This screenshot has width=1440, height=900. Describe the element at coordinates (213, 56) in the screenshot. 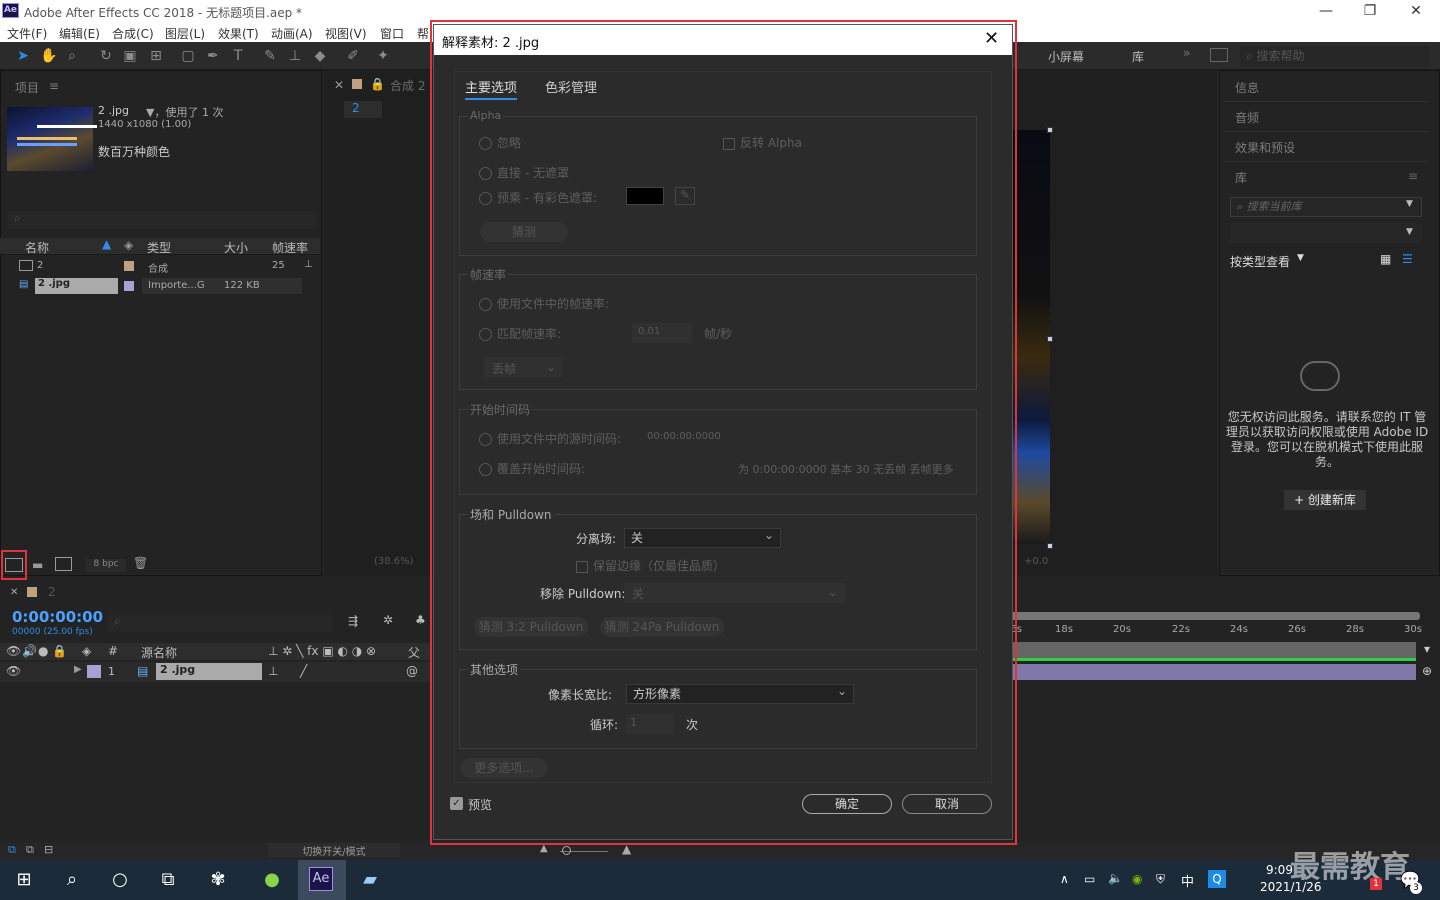

I see `pen-tool-icon: ✒` at that location.